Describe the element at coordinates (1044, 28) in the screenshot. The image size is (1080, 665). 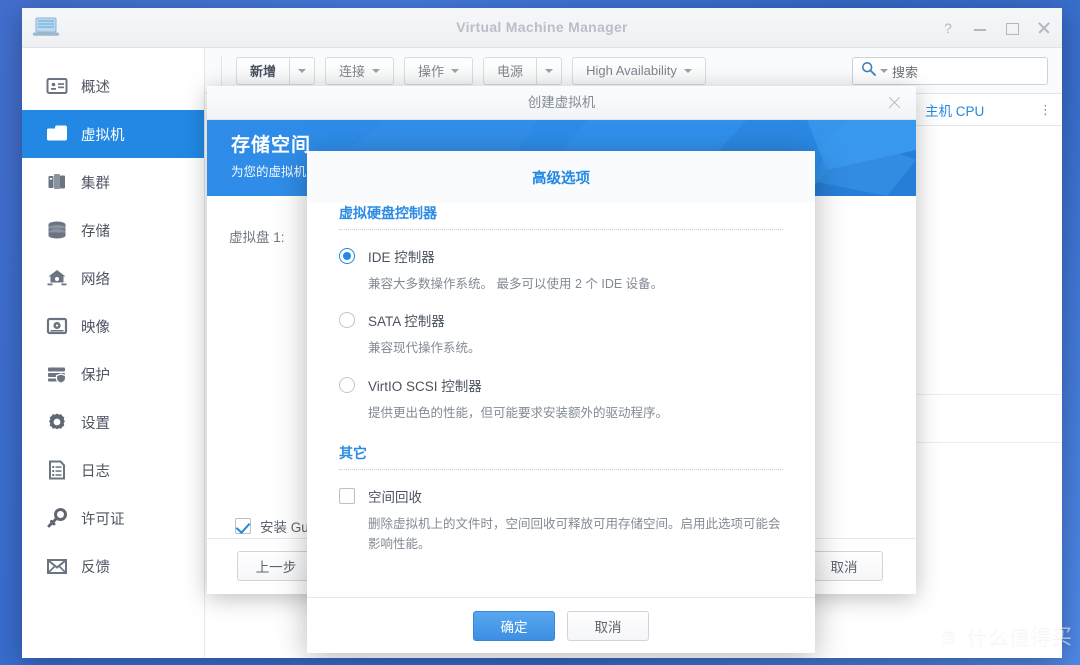
I see `close-button` at that location.